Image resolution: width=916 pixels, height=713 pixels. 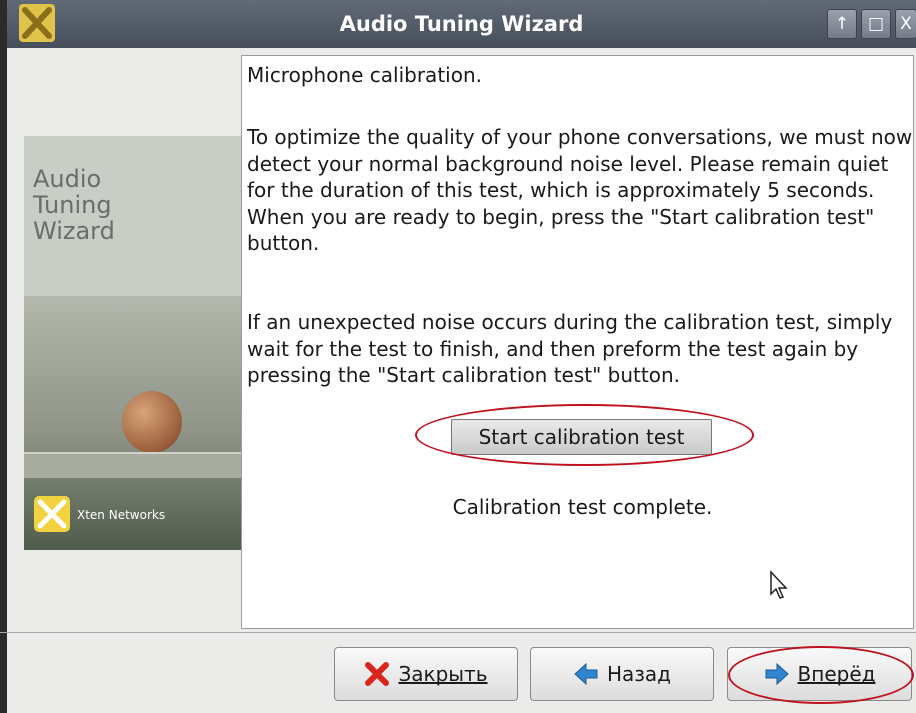 What do you see at coordinates (842, 24) in the screenshot?
I see `maximize-up-button: ↑` at bounding box center [842, 24].